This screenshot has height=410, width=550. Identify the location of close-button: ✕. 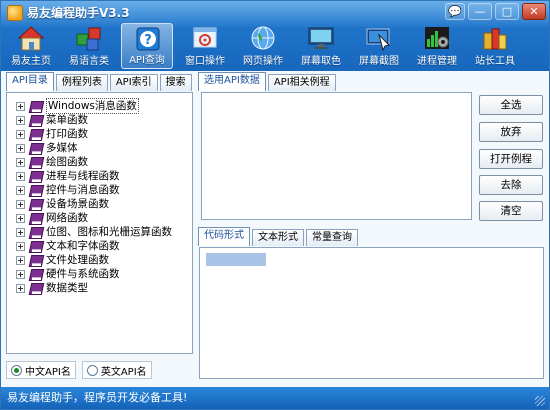
(534, 11).